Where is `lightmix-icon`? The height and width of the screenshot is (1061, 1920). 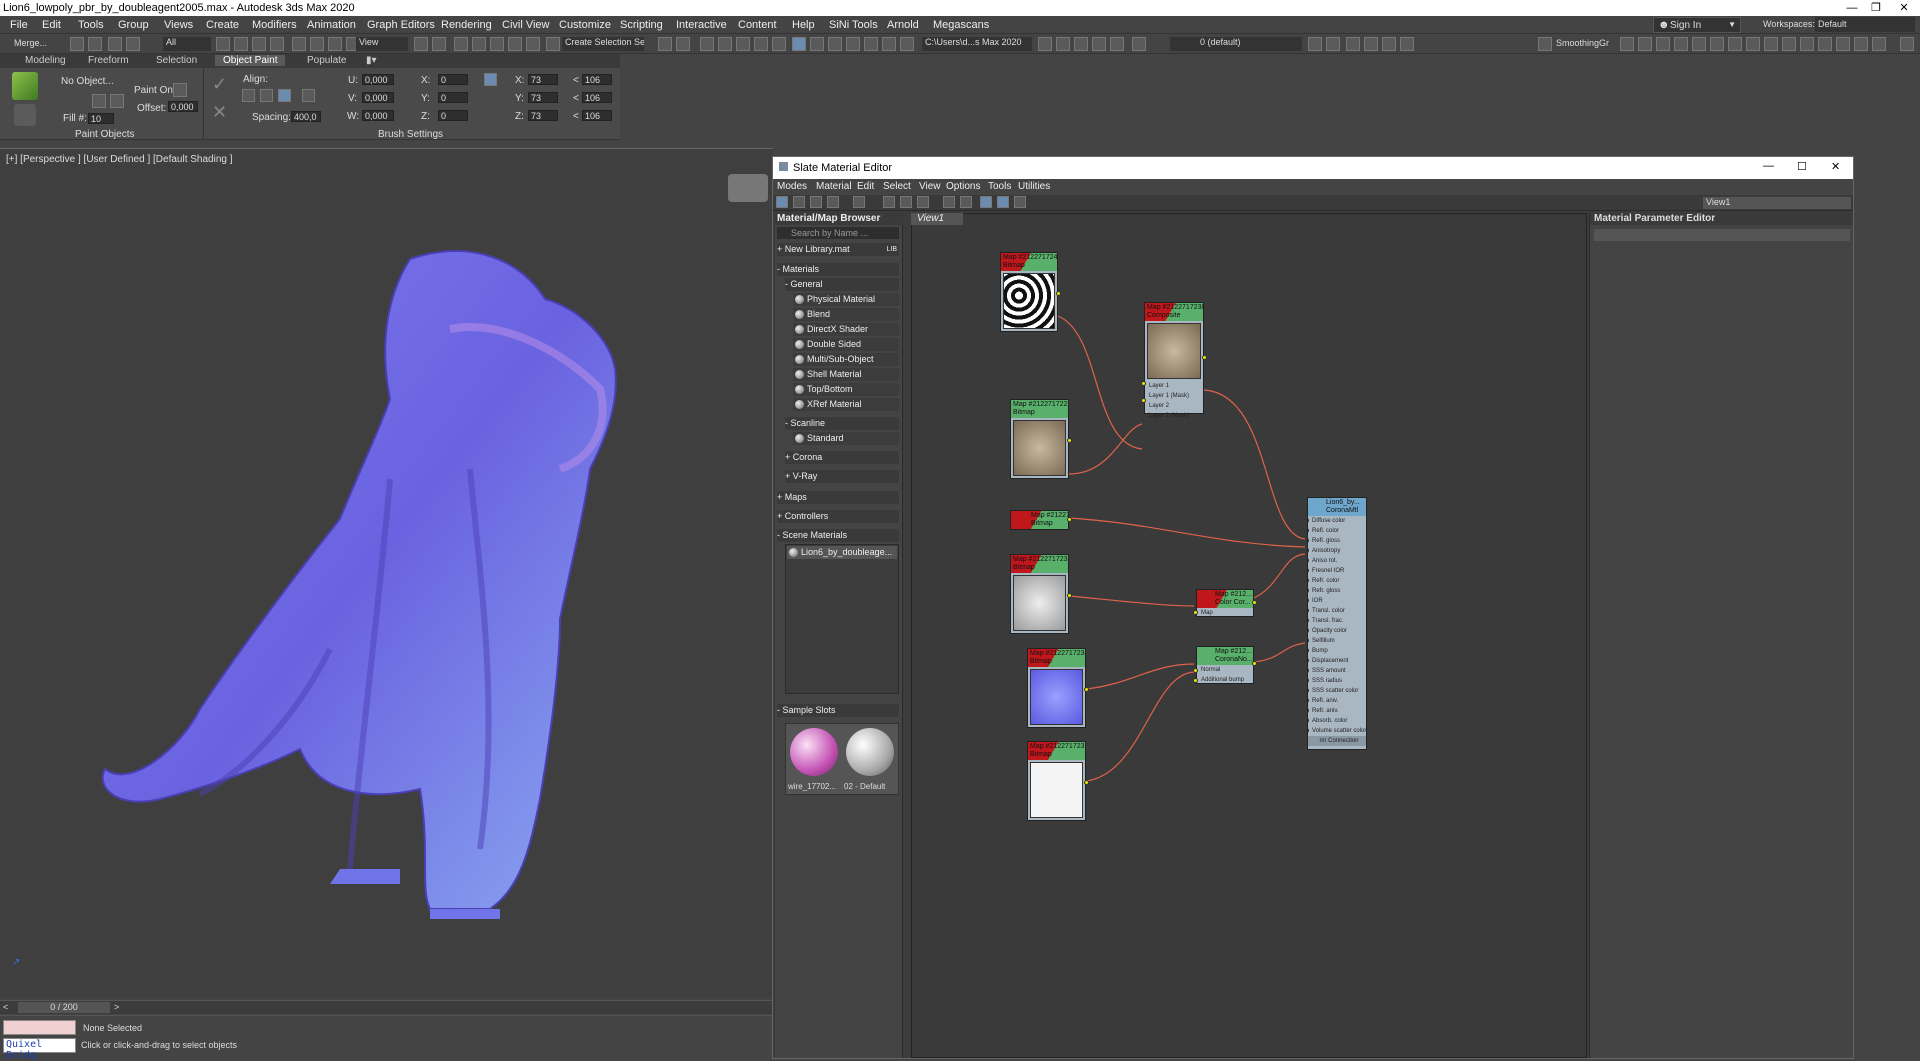 lightmix-icon is located at coordinates (1771, 44).